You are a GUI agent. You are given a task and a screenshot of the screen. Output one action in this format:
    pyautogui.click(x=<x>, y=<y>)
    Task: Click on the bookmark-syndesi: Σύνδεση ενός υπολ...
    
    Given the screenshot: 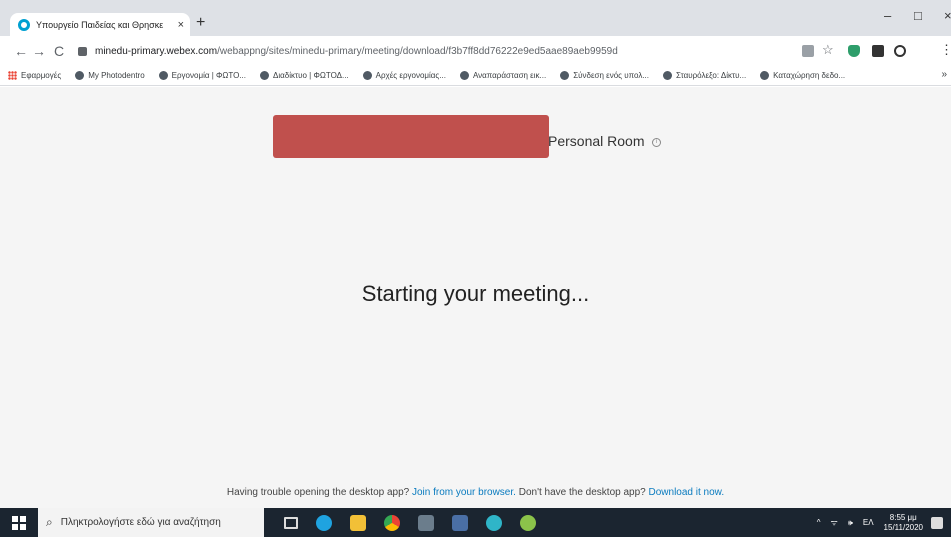 What is the action you would take?
    pyautogui.click(x=604, y=75)
    